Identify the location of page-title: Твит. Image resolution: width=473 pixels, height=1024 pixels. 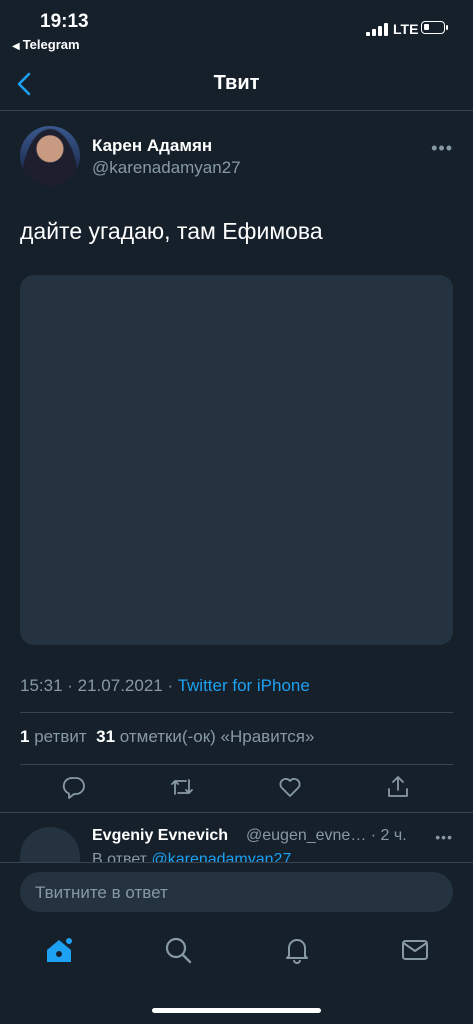
(236, 83).